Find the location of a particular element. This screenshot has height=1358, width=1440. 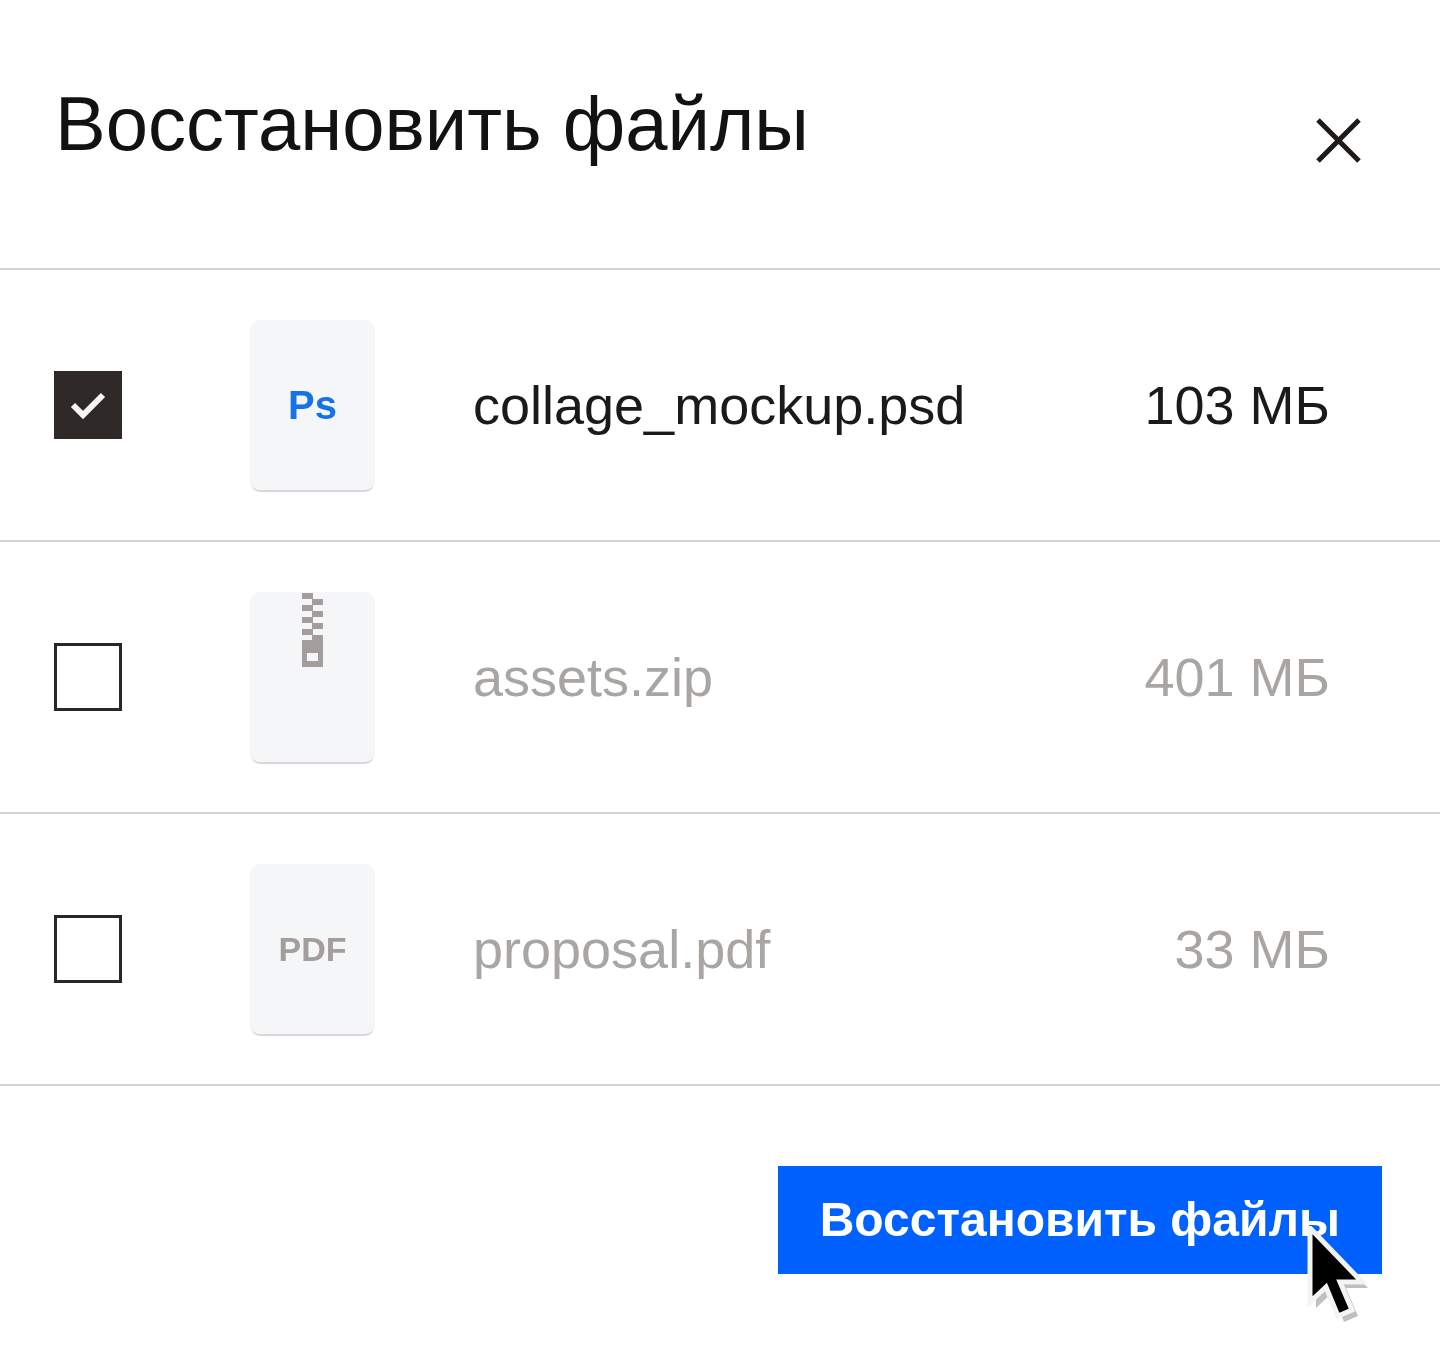

file-size: 401 МБ is located at coordinates (1237, 677).